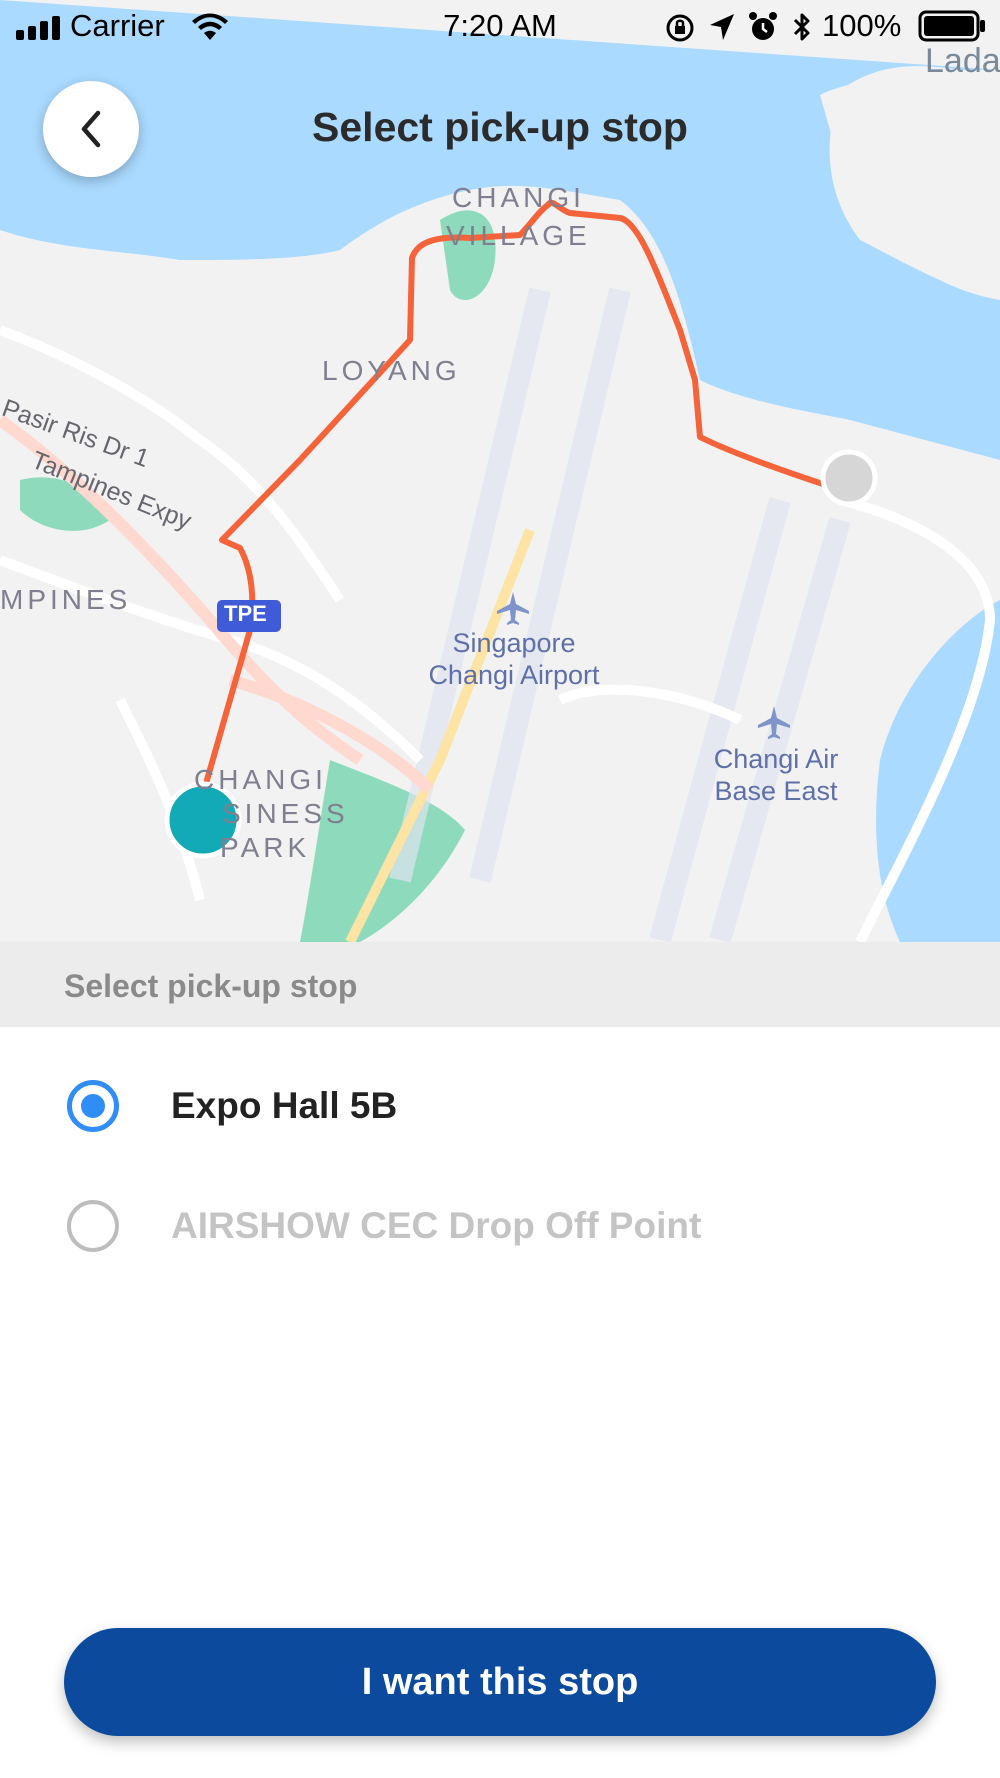 This screenshot has width=1000, height=1778. I want to click on map-label-loyang: LOYANG, so click(391, 370).